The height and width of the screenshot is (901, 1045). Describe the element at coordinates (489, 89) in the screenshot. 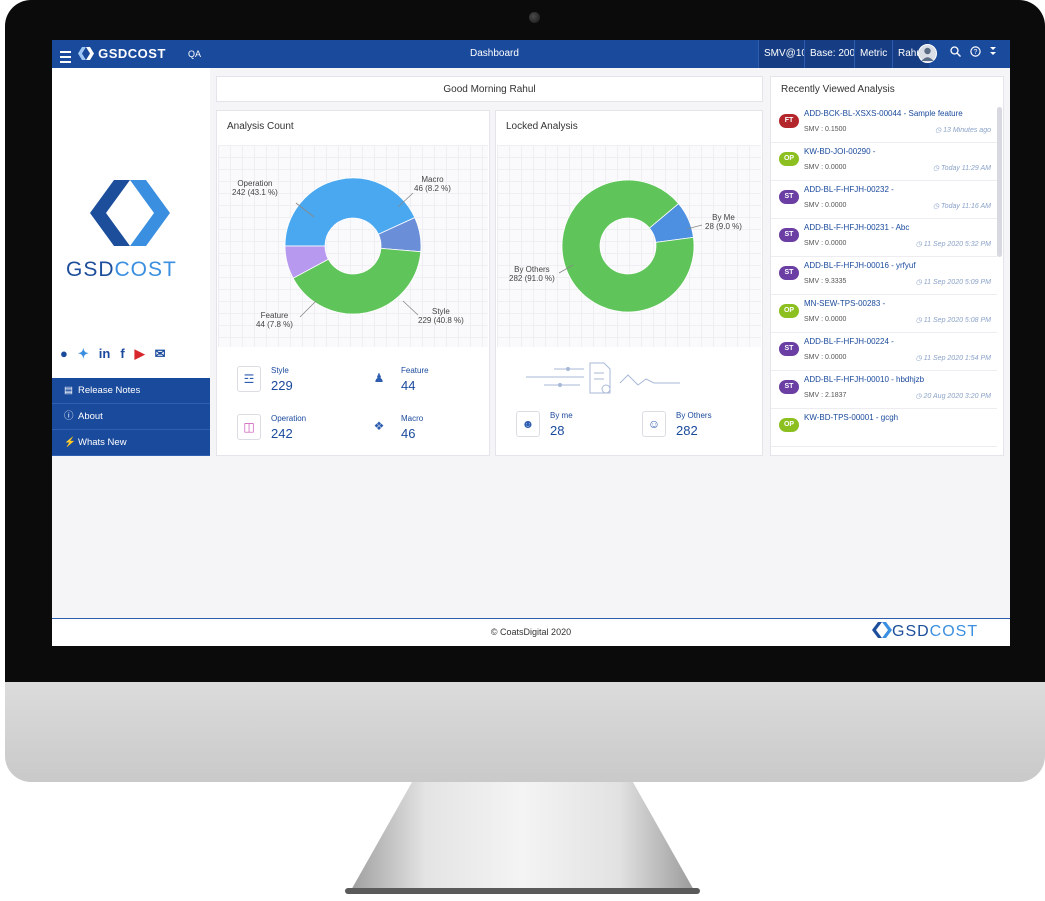

I see `greeting-banner: Good Morning Rahul` at that location.